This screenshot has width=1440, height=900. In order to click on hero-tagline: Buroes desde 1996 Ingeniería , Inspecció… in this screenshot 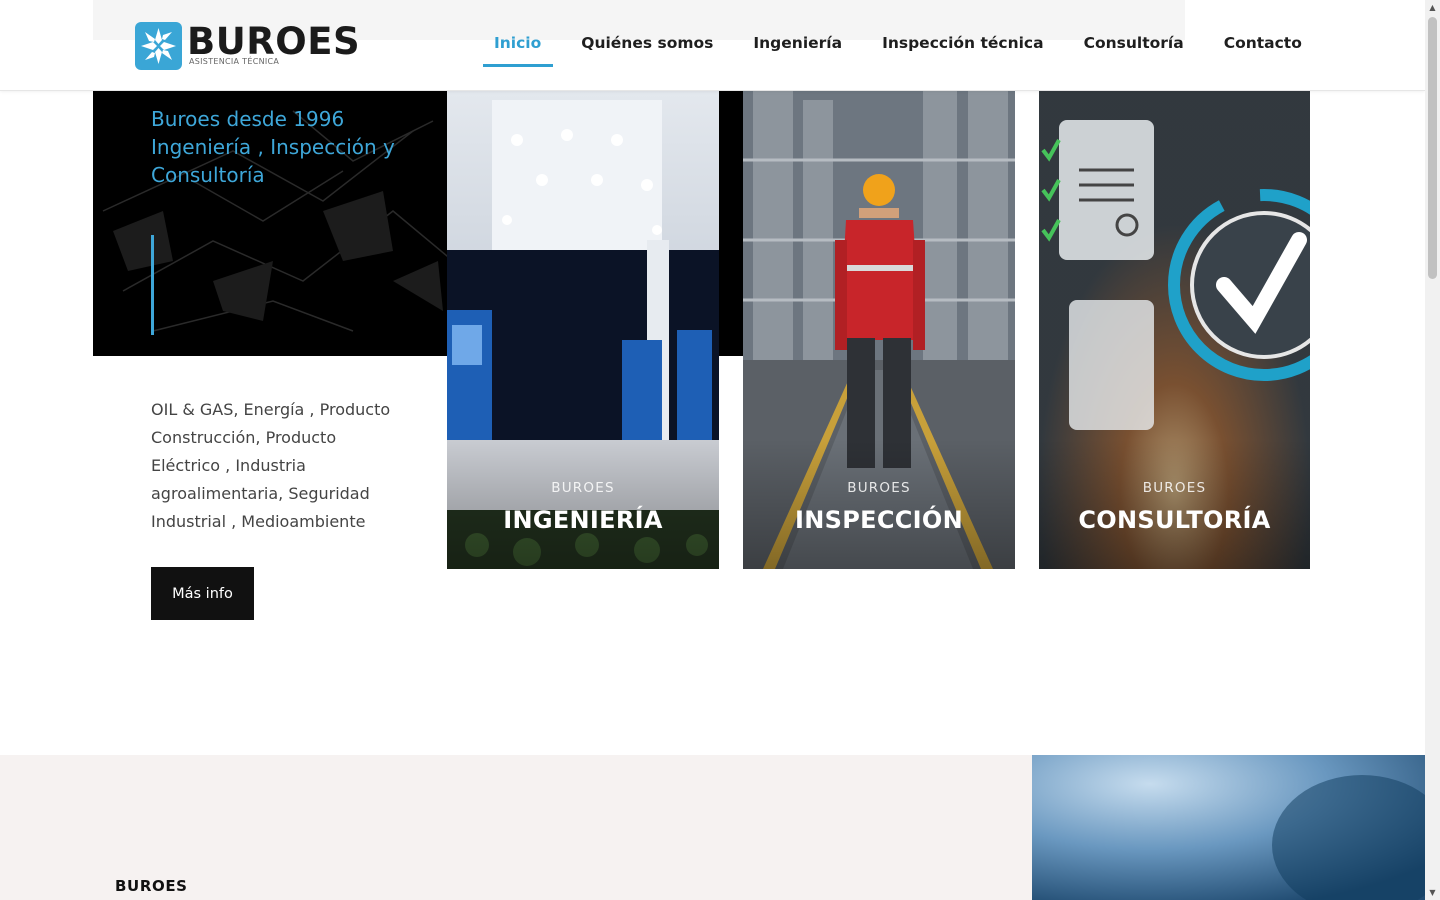, I will do `click(273, 147)`.